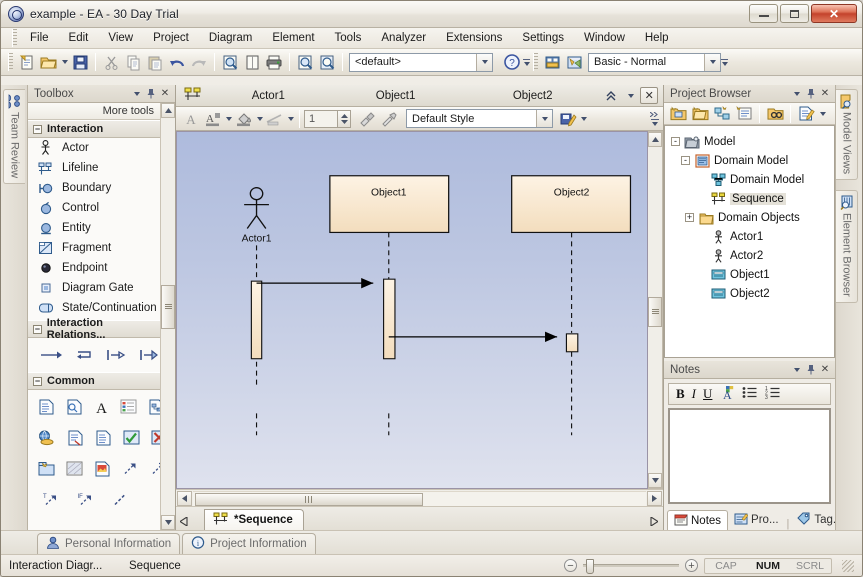 Image resolution: width=863 pixels, height=577 pixels. What do you see at coordinates (228, 119) in the screenshot?
I see `font-style-dropdown-icon` at bounding box center [228, 119].